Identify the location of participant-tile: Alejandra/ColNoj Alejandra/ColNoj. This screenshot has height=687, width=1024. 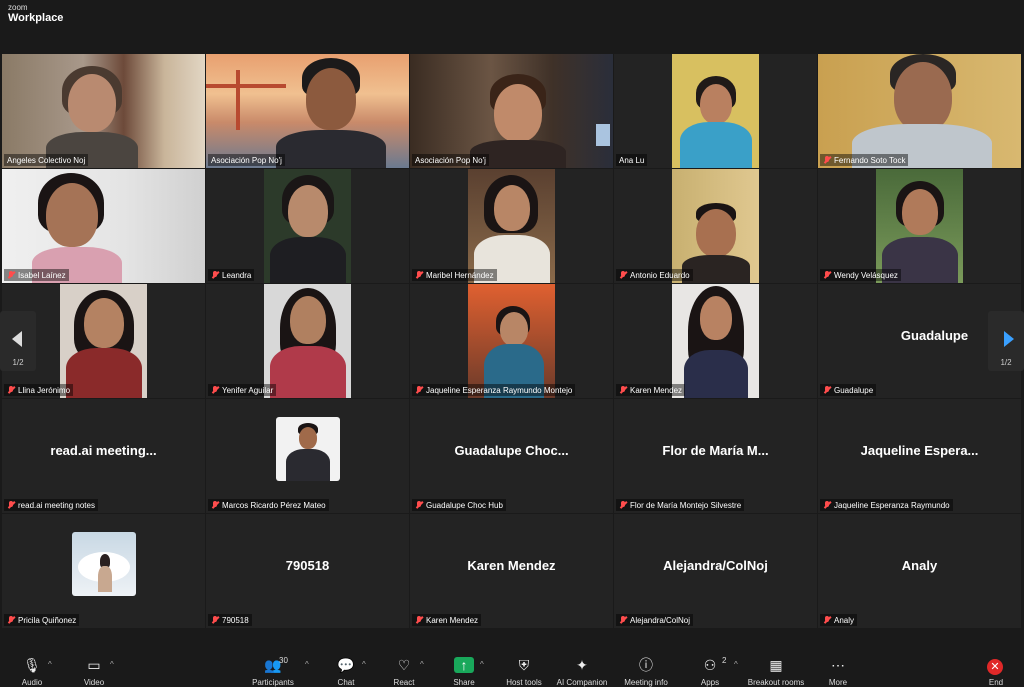
(715, 571).